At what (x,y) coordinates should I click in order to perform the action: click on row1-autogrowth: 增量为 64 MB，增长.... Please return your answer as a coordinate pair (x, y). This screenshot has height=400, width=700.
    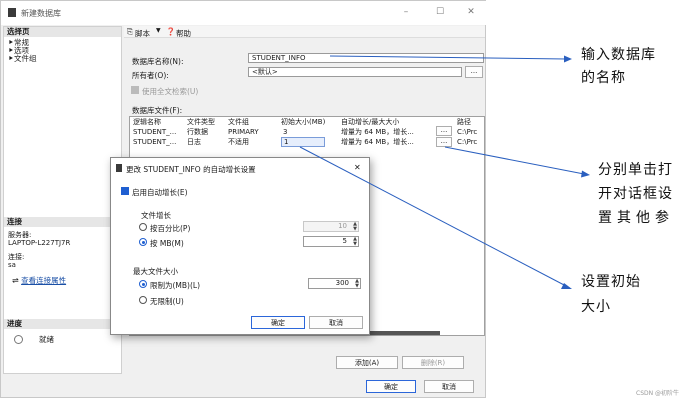
    Looking at the image, I should click on (377, 132).